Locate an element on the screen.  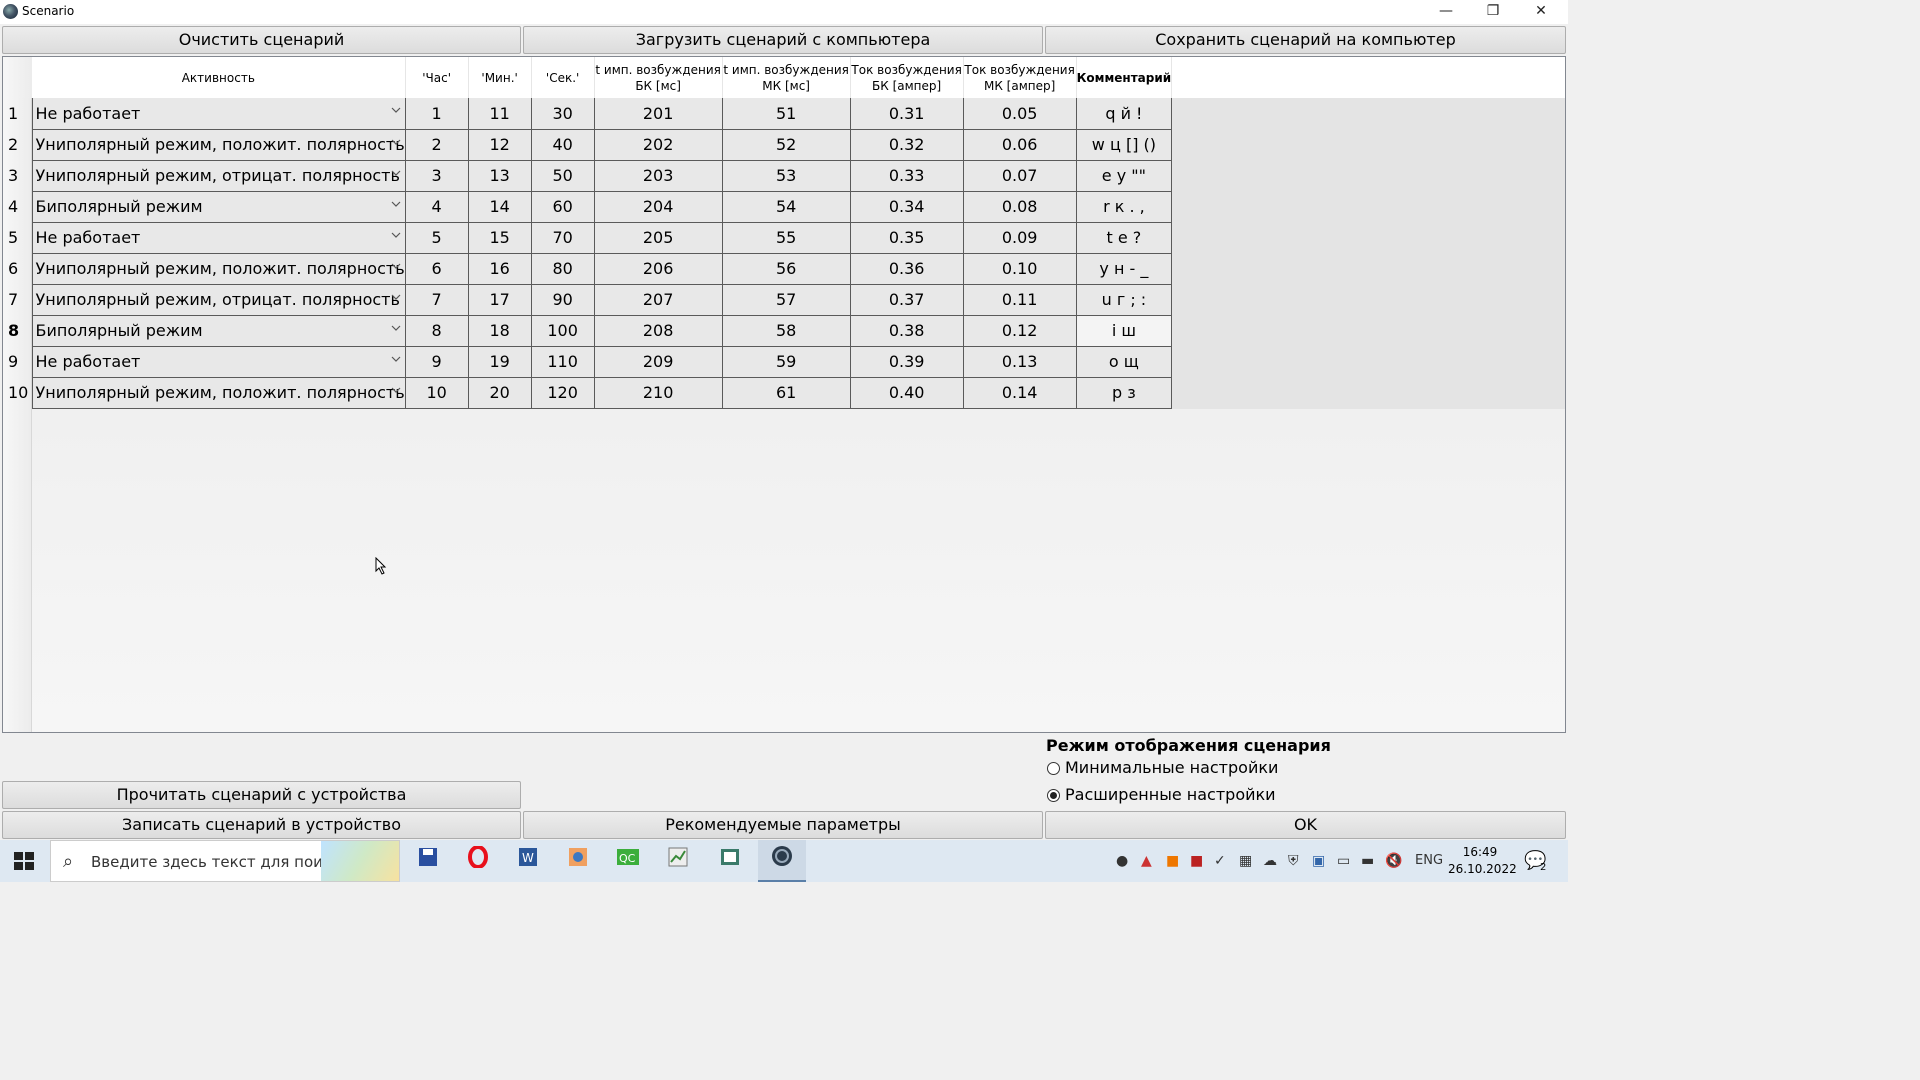
opera-icon is located at coordinates (478, 861).